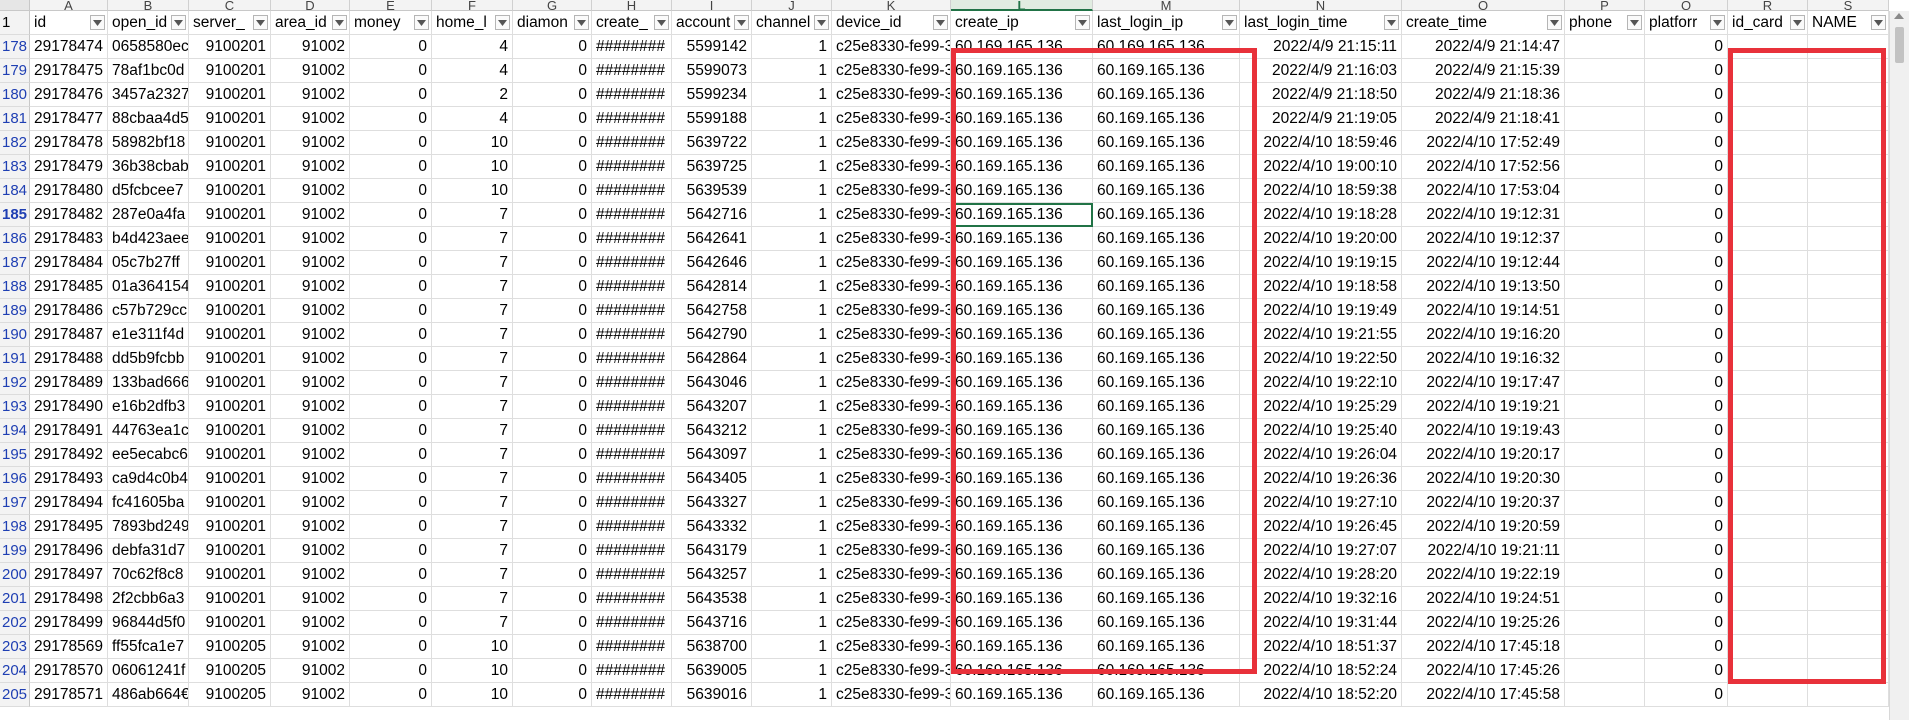 Image resolution: width=1909 pixels, height=720 pixels. What do you see at coordinates (1321, 5) in the screenshot?
I see `column-letter-n: N` at bounding box center [1321, 5].